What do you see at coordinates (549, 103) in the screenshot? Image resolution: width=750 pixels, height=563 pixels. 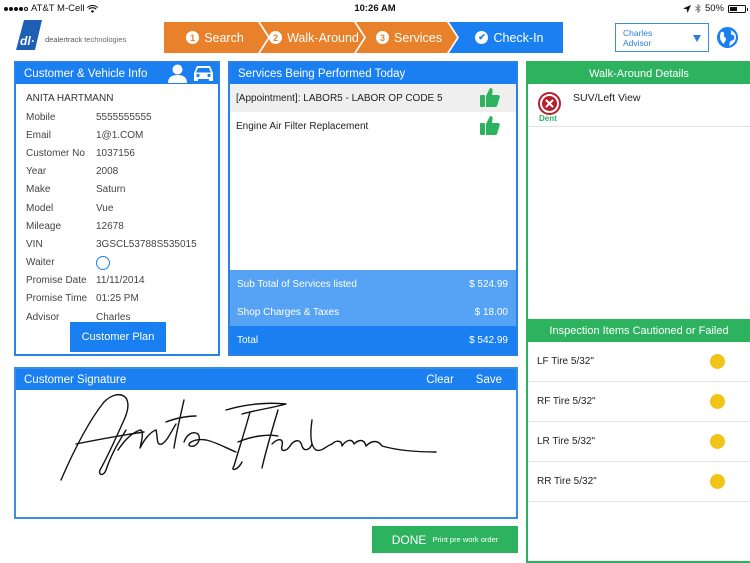 I see `damage-x-icon` at bounding box center [549, 103].